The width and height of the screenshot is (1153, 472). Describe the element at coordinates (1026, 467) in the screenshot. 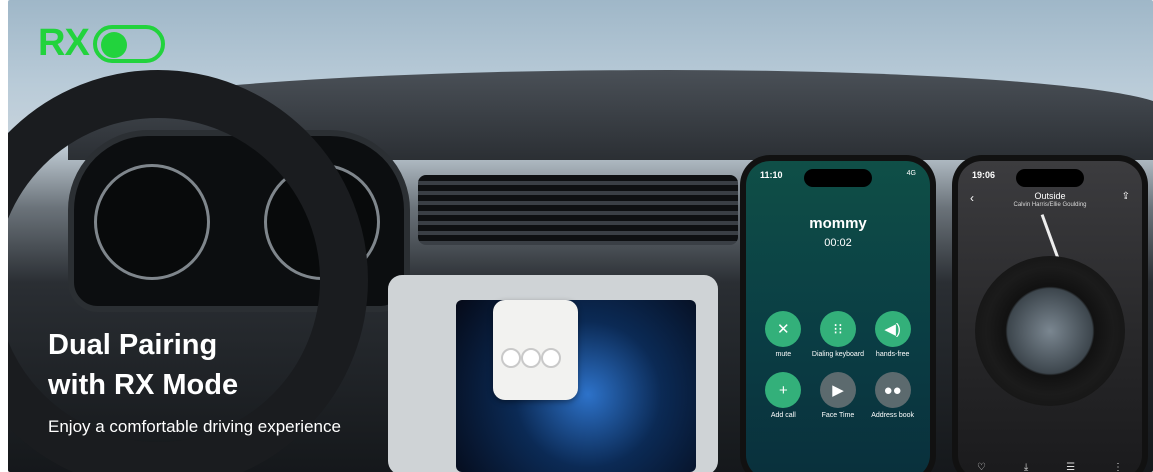

I see `download-icon: ⤓` at that location.